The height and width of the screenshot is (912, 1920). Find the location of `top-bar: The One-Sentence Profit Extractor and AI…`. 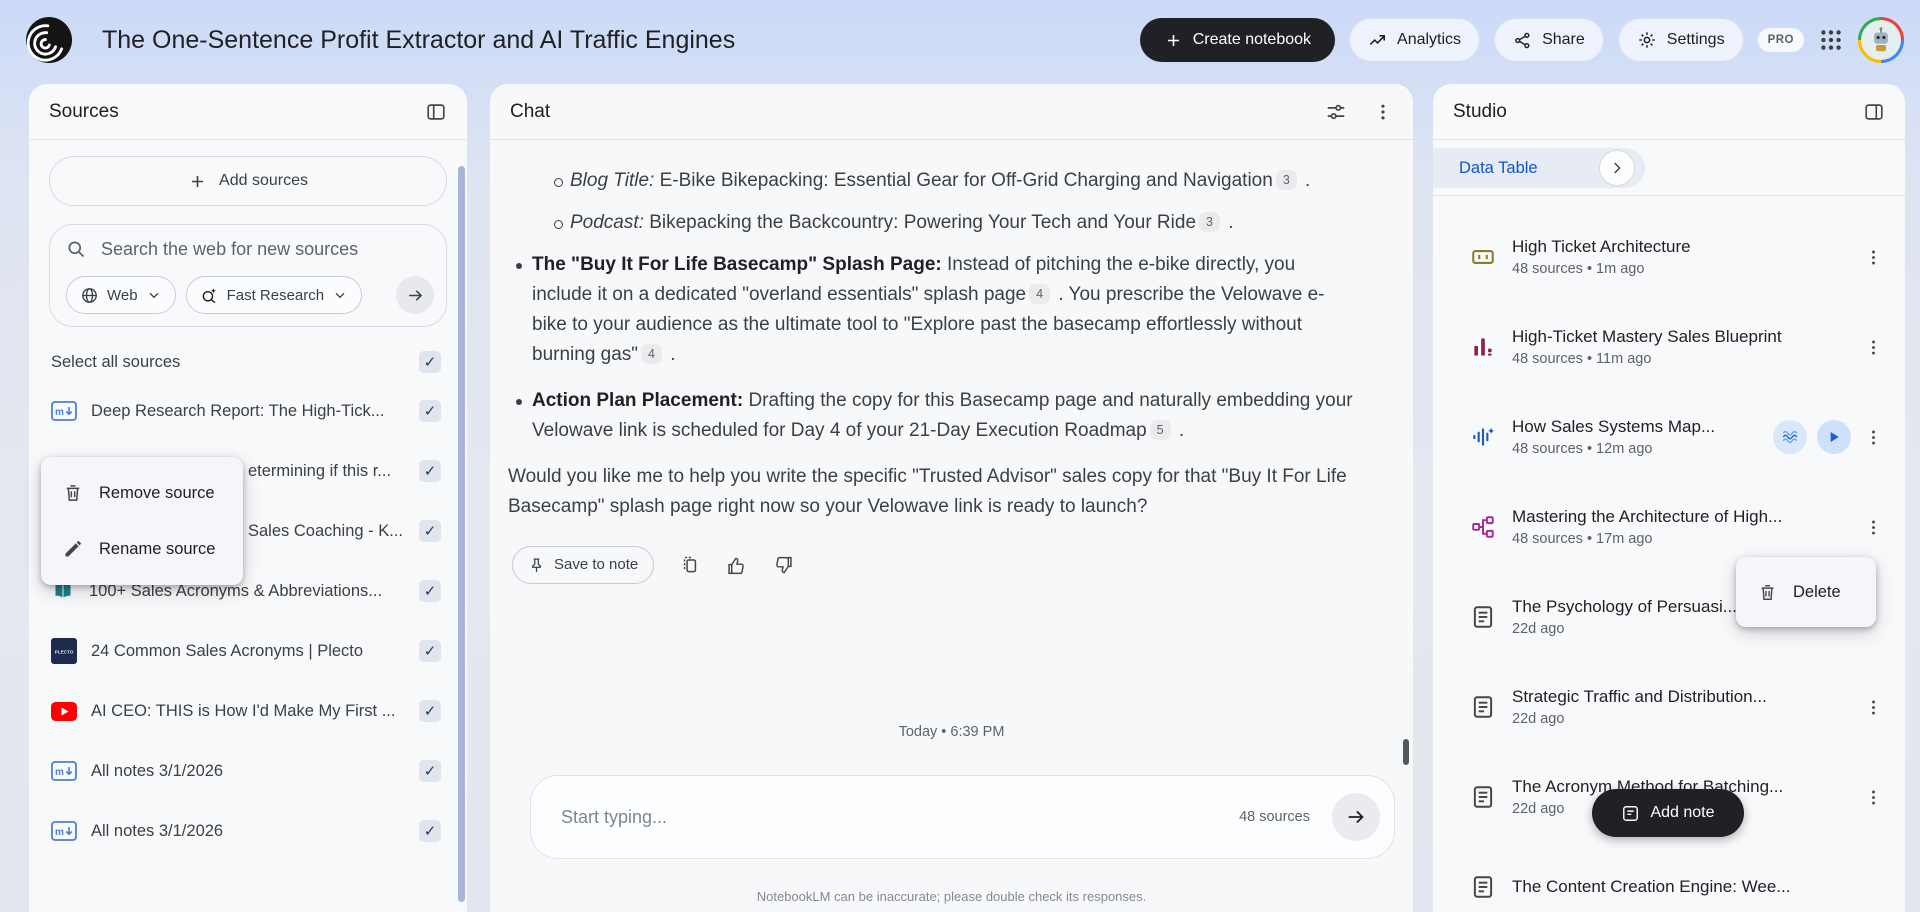

top-bar: The One-Sentence Profit Extractor and AI… is located at coordinates (960, 40).